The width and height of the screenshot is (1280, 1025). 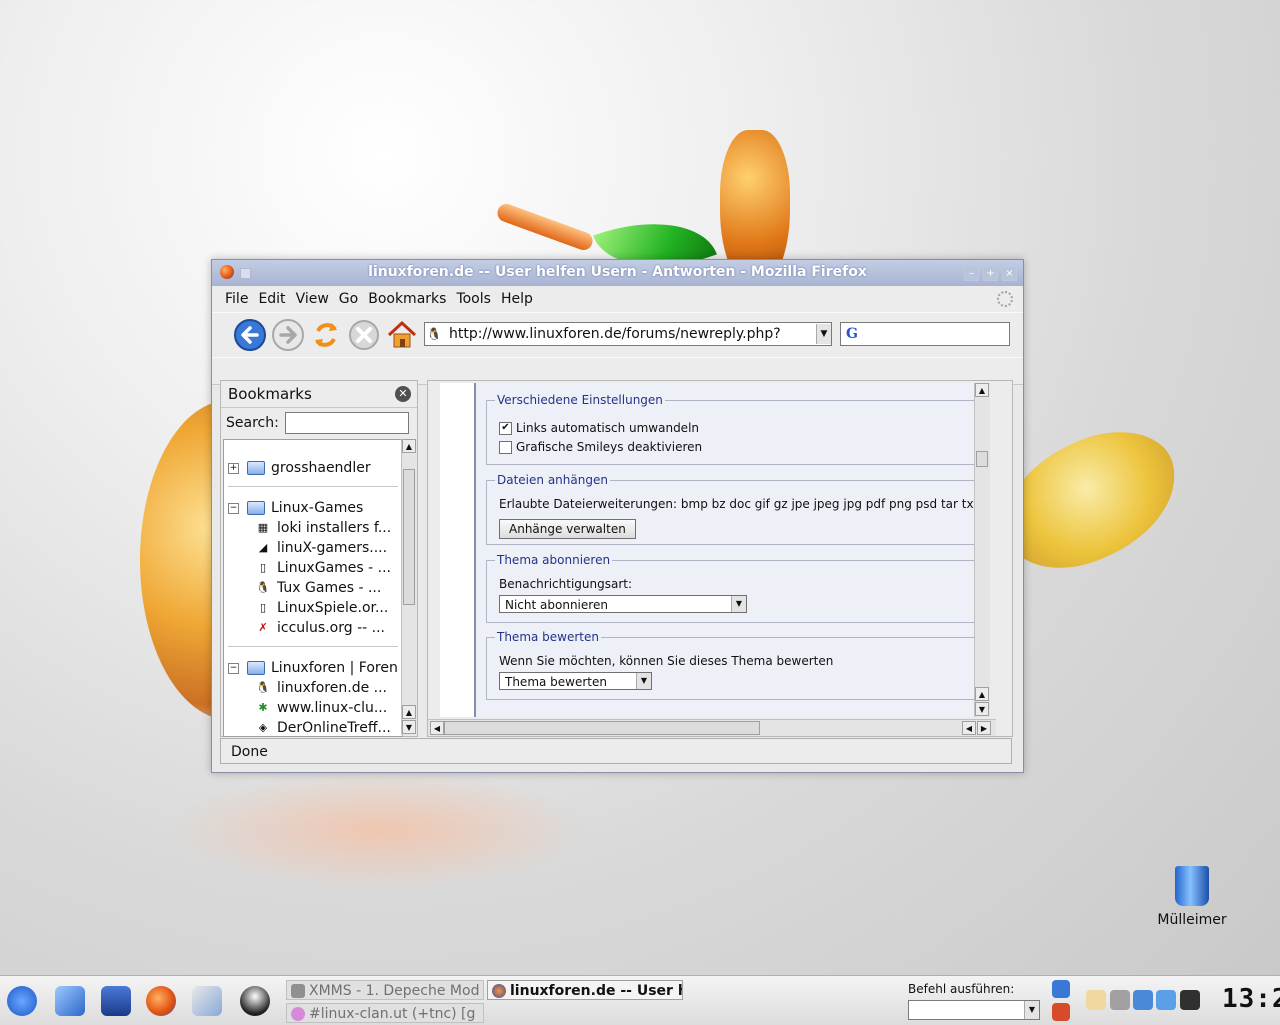 I want to click on home-button, so click(x=402, y=335).